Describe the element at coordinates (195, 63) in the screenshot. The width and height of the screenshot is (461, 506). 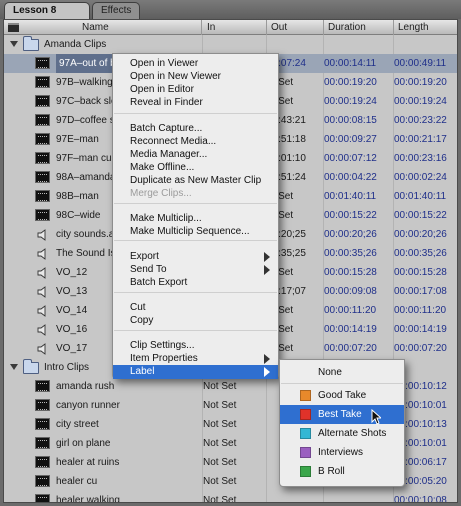
I see `open-in-viewer-item: Open in Viewer` at that location.